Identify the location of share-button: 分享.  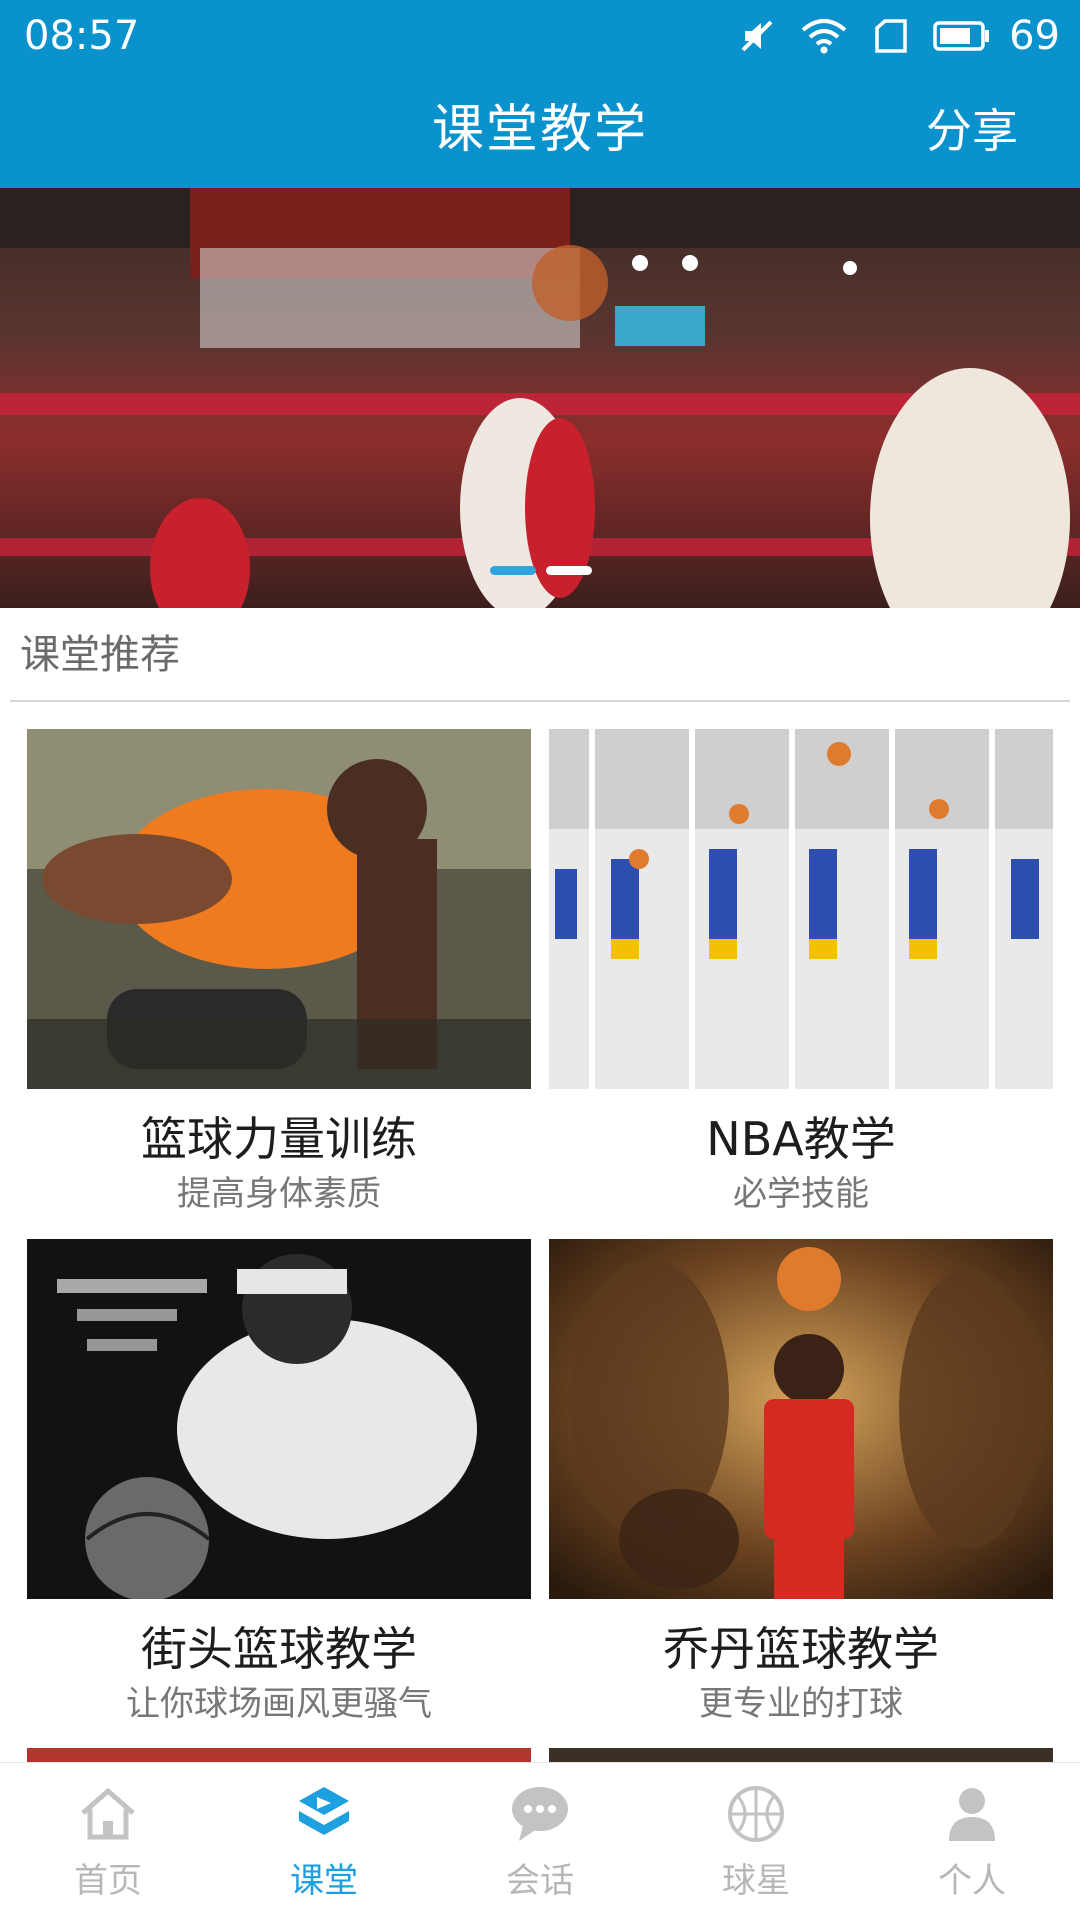
(972, 131).